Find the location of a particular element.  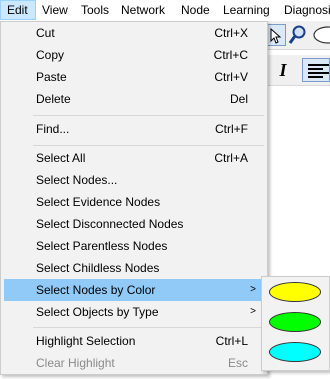

menu-item-label: Select Nodes by Color is located at coordinates (96, 290).